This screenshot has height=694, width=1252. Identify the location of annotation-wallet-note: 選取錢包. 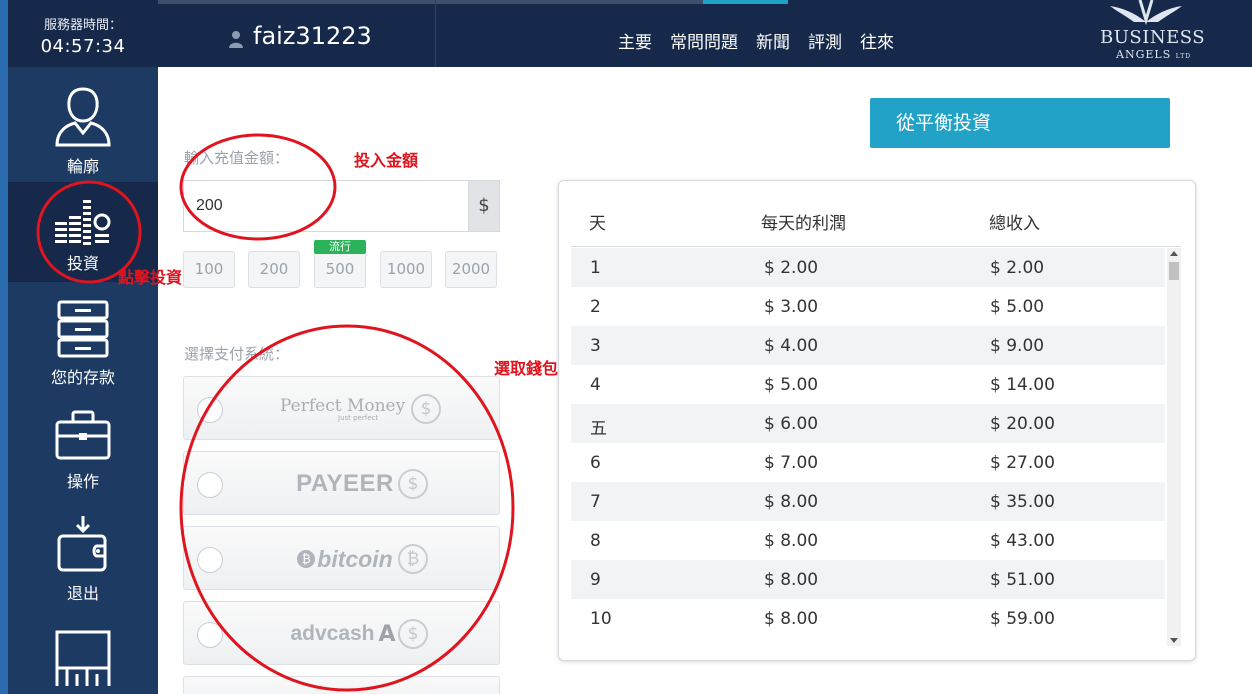
(526, 368).